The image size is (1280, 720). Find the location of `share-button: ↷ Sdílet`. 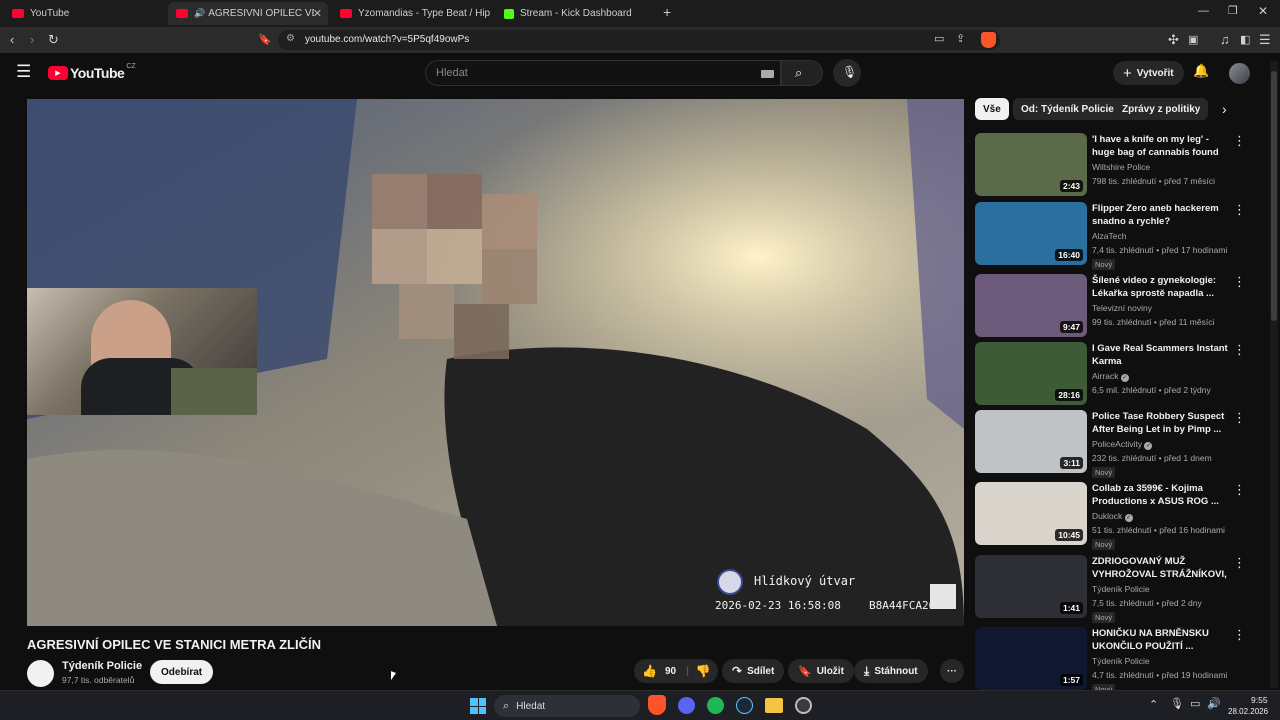

share-button: ↷ Sdílet is located at coordinates (753, 671).